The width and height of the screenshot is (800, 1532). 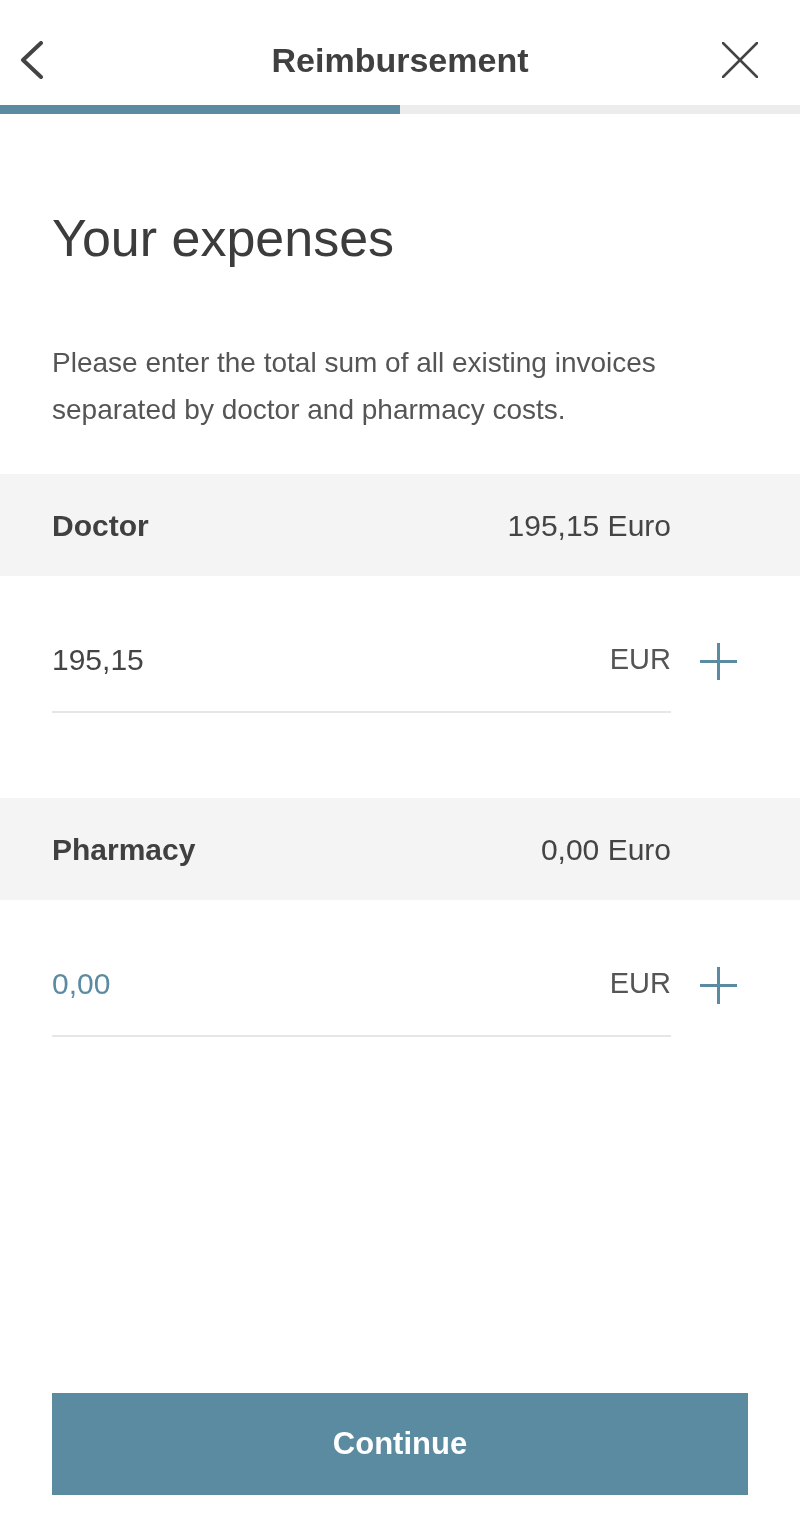 I want to click on close-icon, so click(x=740, y=59).